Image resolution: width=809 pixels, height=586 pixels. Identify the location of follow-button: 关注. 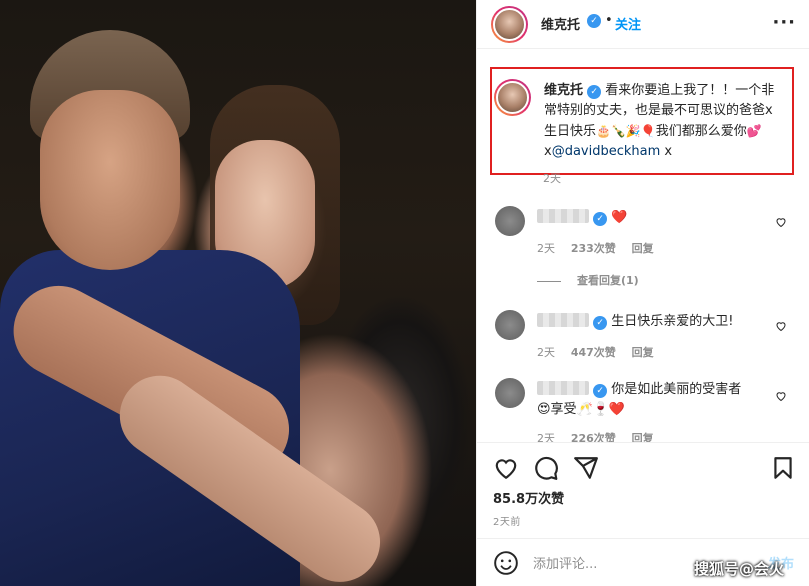
(628, 23).